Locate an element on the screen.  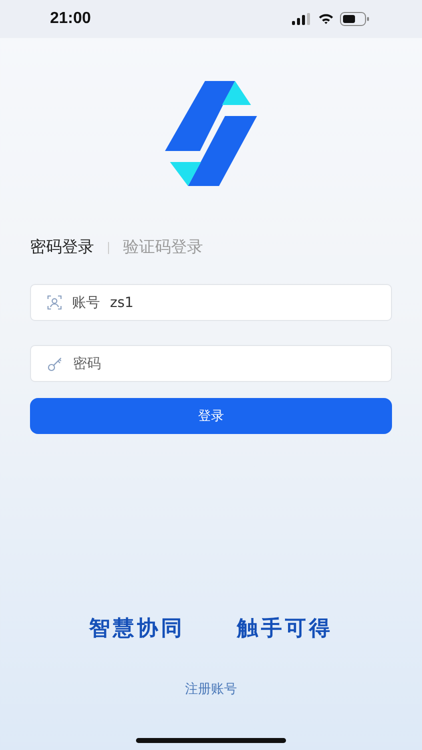
login-button: 登录 is located at coordinates (211, 416).